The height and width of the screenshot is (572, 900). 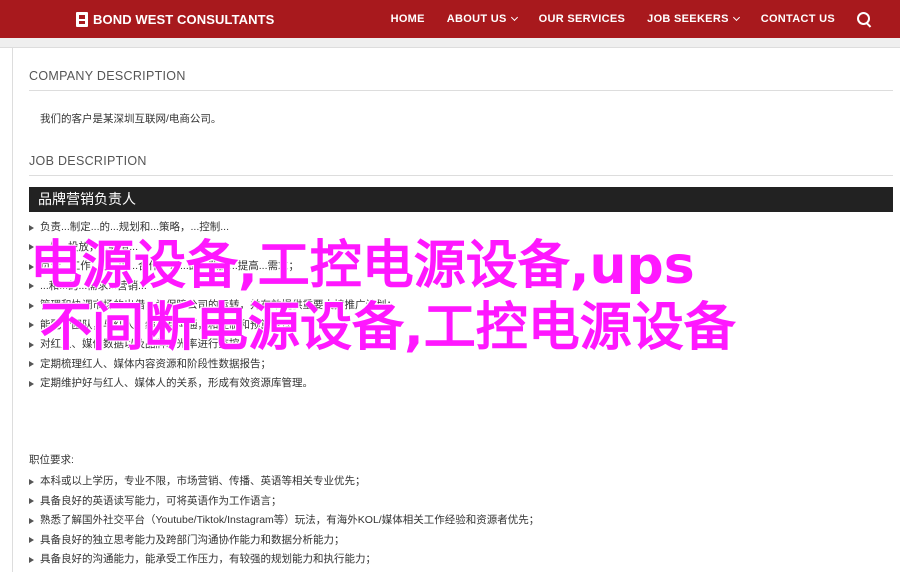 What do you see at coordinates (88, 161) in the screenshot?
I see `job-description-title: JOB DESCRIPTION` at bounding box center [88, 161].